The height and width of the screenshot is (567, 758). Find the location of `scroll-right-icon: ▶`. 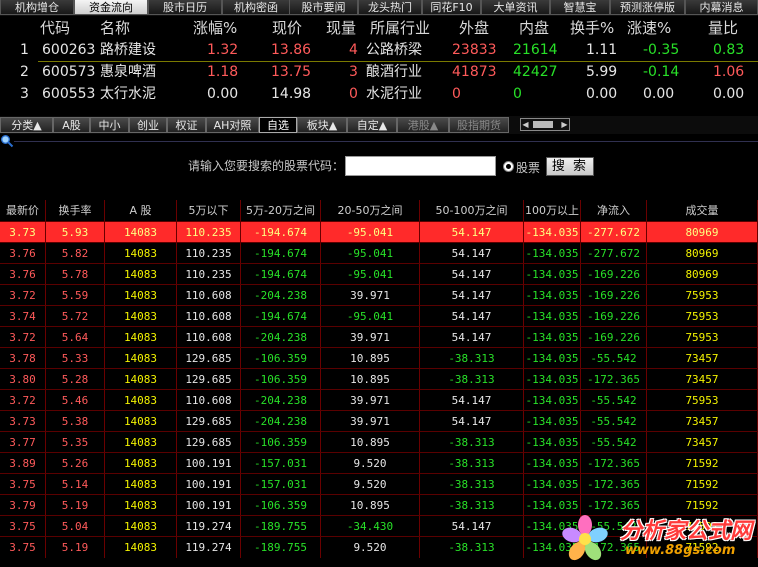

scroll-right-icon: ▶ is located at coordinates (564, 124).